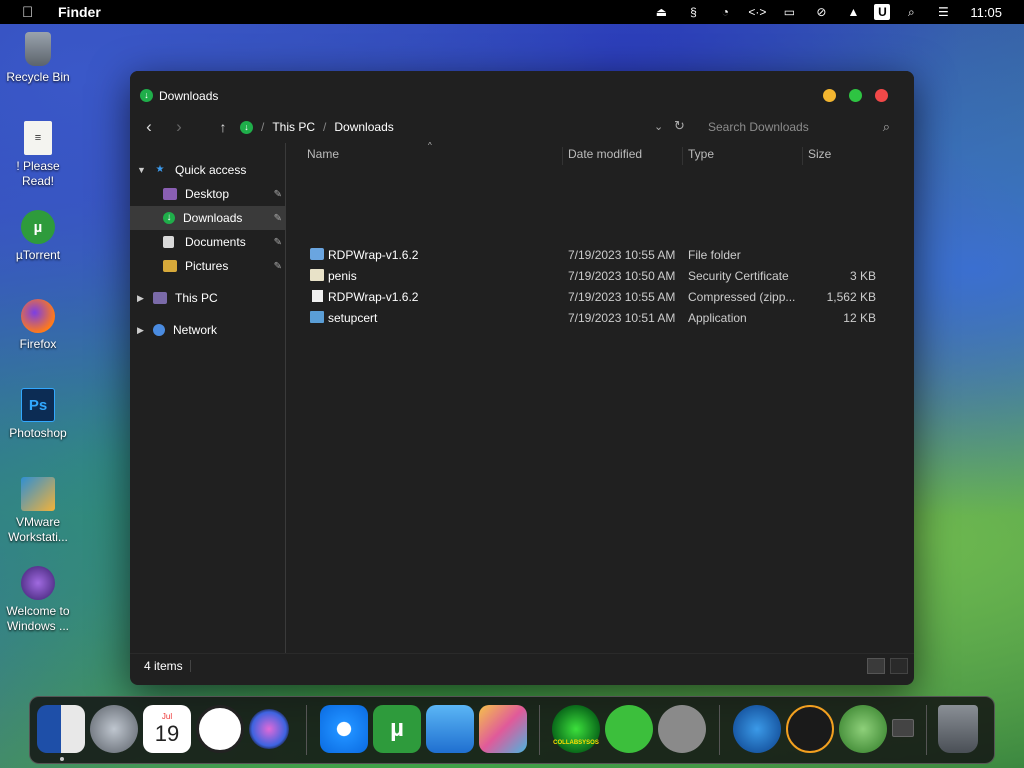  What do you see at coordinates (38, 414) in the screenshot?
I see `desktop-icon-photoshop: Ps Photoshop` at bounding box center [38, 414].